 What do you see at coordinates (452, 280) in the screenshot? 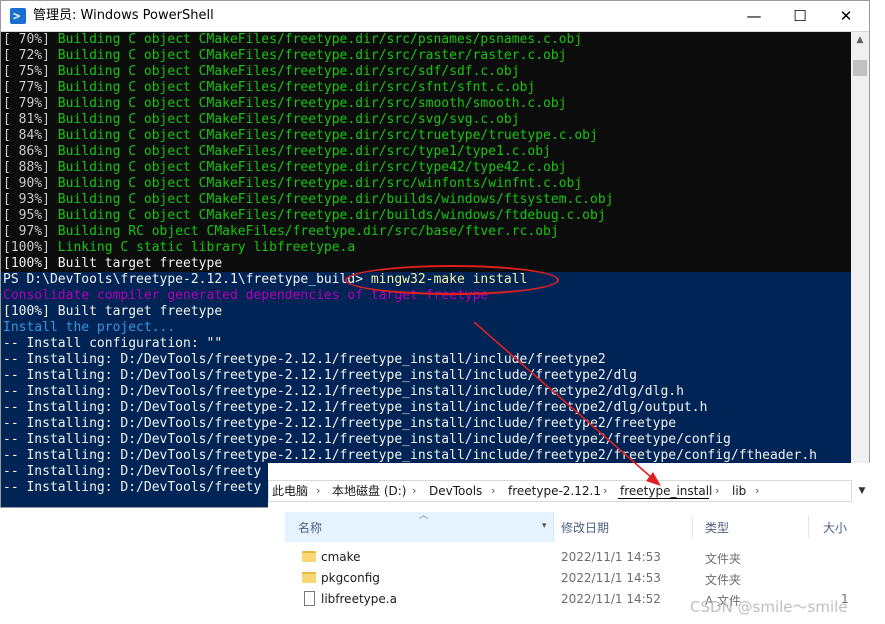
I see `annotation-ellipse` at bounding box center [452, 280].